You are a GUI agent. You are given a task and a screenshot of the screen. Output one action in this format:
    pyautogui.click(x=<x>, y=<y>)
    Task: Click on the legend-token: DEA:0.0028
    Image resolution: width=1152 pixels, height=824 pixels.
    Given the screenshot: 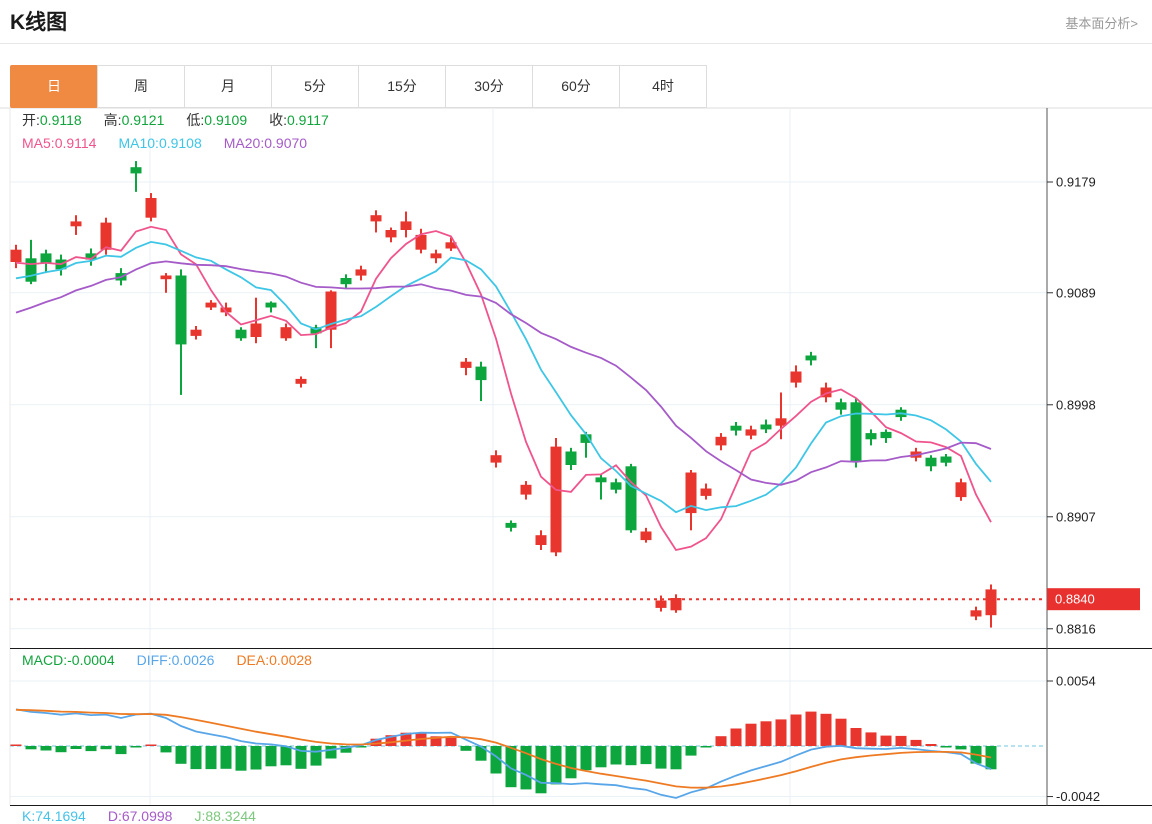 What is the action you would take?
    pyautogui.click(x=274, y=660)
    